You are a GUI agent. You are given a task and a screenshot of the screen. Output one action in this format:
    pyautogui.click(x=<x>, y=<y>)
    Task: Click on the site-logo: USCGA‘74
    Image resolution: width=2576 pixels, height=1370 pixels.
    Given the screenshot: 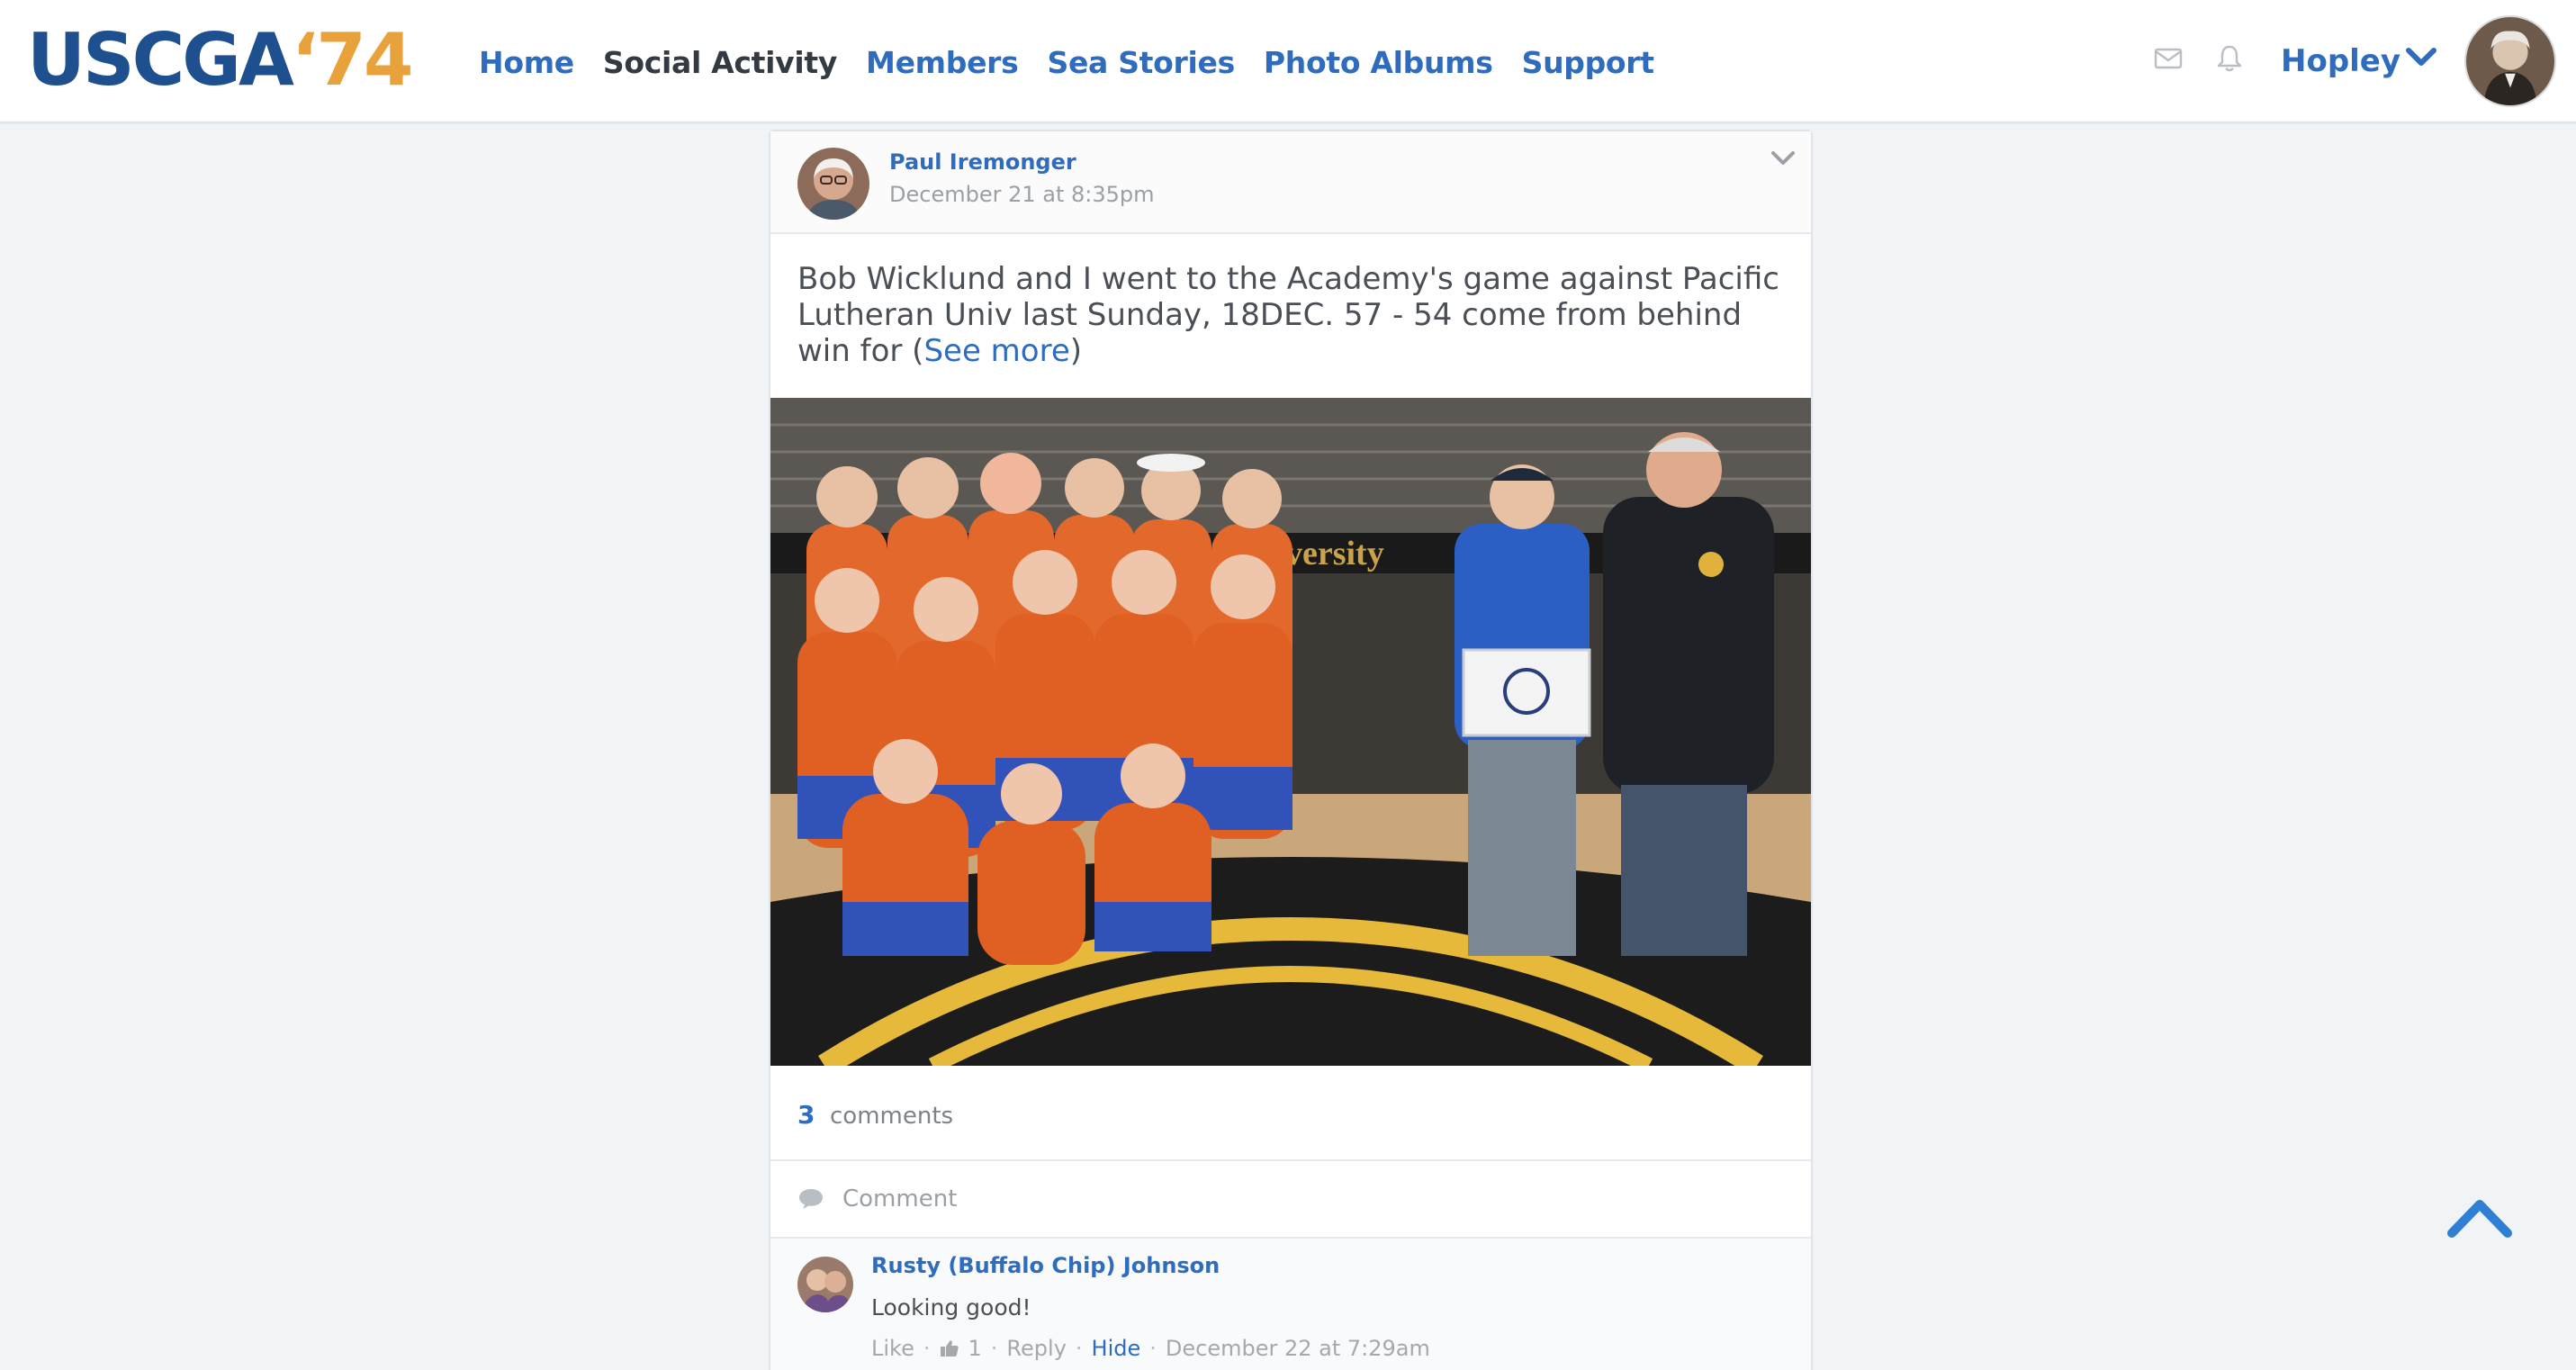 What is the action you would take?
    pyautogui.click(x=220, y=60)
    